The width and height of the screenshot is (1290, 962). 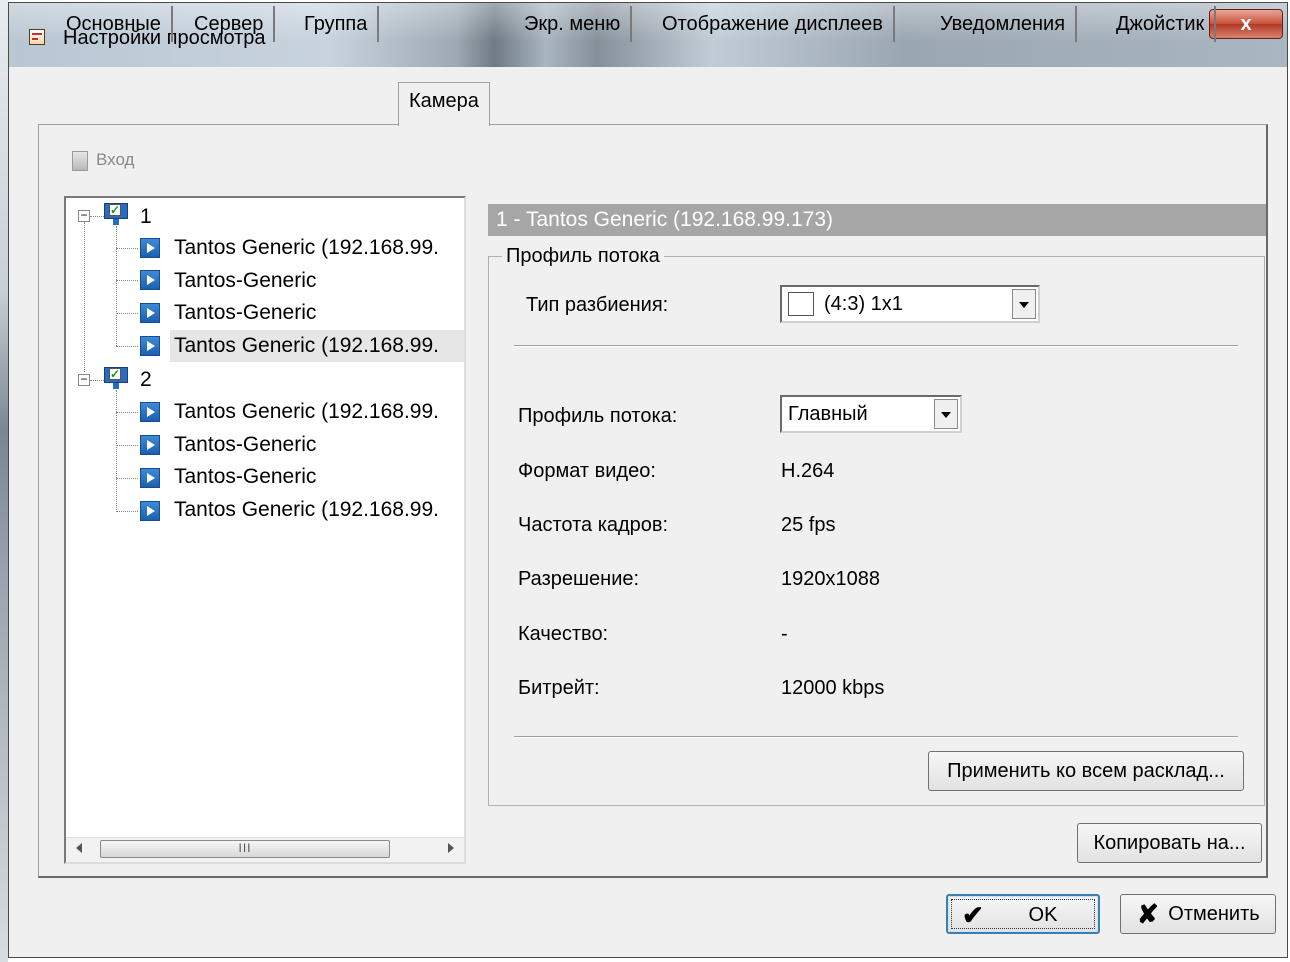 I want to click on layout-swatch-icon, so click(x=801, y=304).